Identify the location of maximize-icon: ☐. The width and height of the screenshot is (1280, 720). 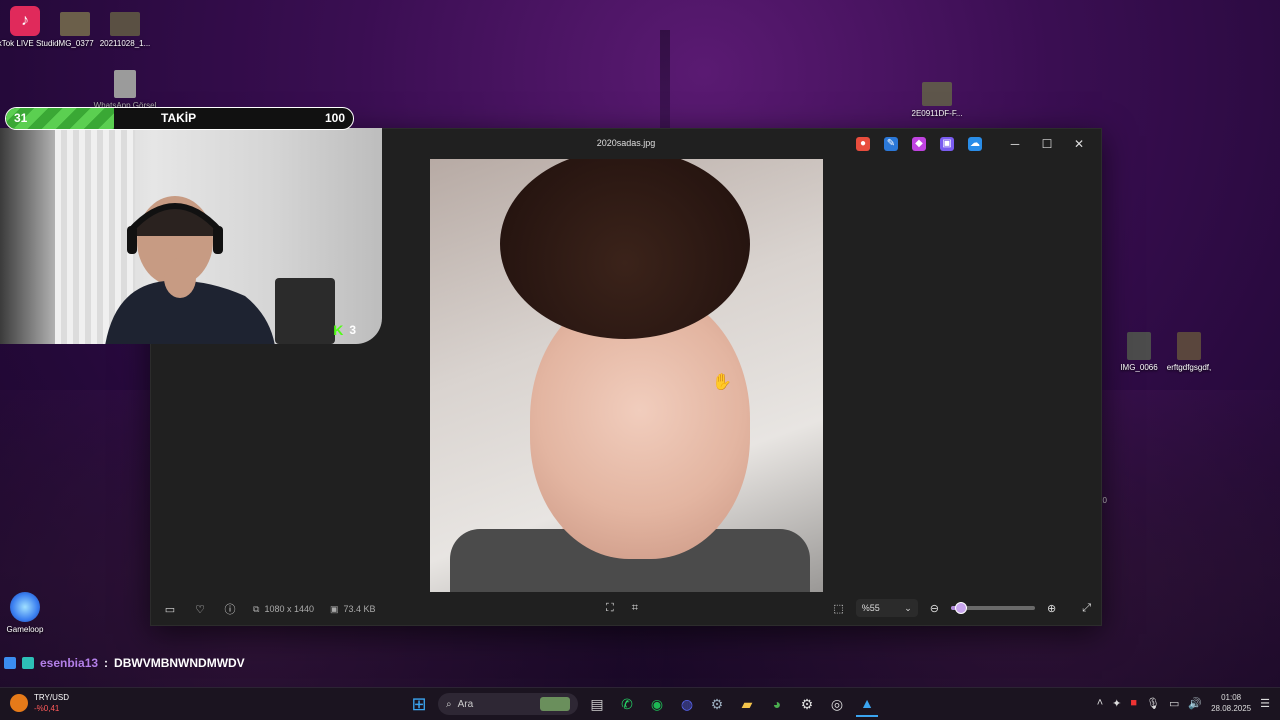
(1047, 144).